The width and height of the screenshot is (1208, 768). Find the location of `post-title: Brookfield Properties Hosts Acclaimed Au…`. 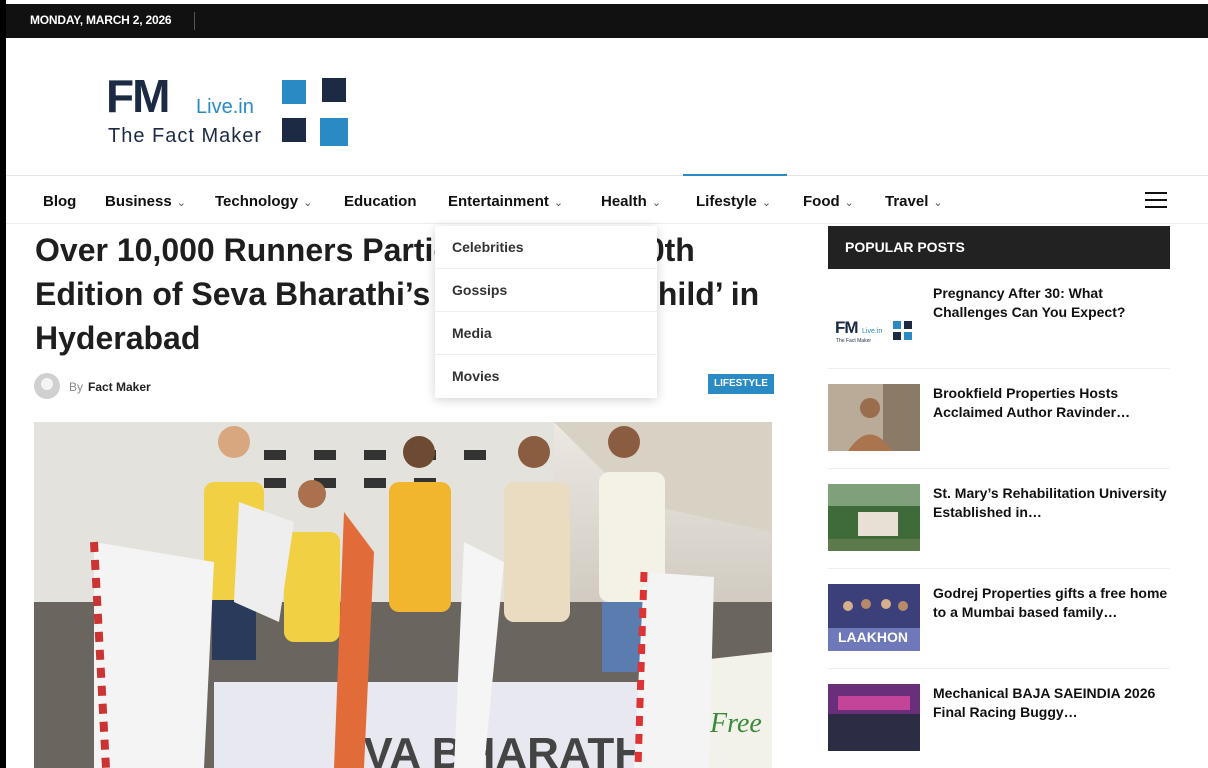

post-title: Brookfield Properties Hosts Acclaimed Au… is located at coordinates (1051, 403).